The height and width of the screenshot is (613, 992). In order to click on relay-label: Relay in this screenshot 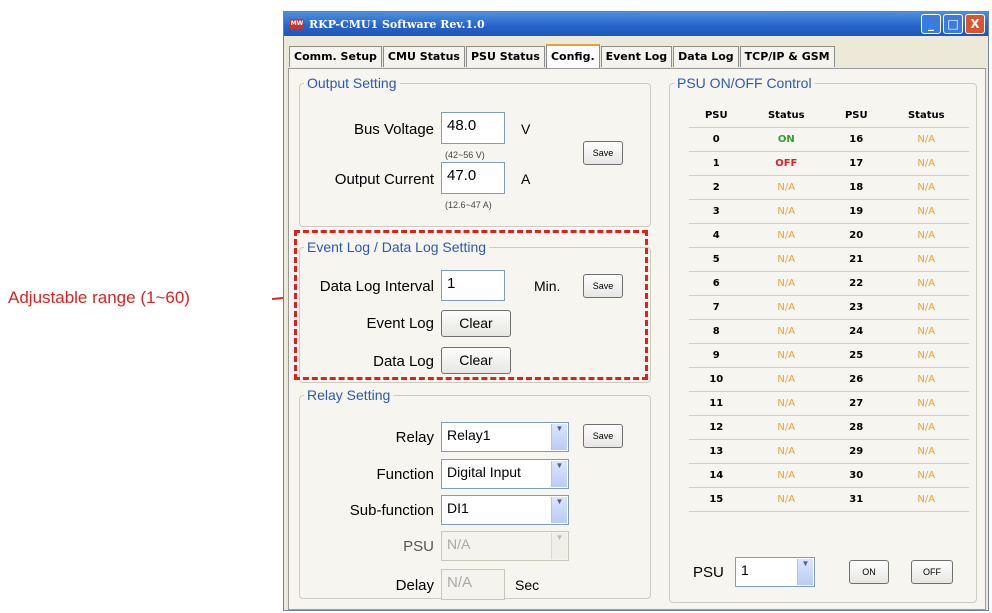, I will do `click(414, 437)`.